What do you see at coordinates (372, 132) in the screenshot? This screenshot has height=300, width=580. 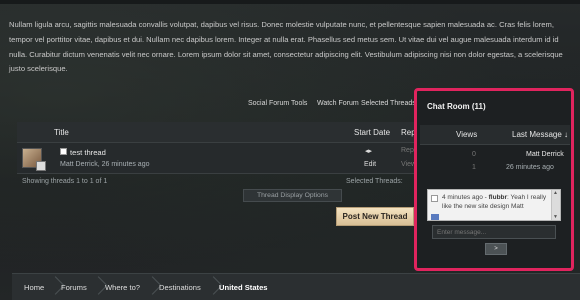 I see `column-start-date: Start Date` at bounding box center [372, 132].